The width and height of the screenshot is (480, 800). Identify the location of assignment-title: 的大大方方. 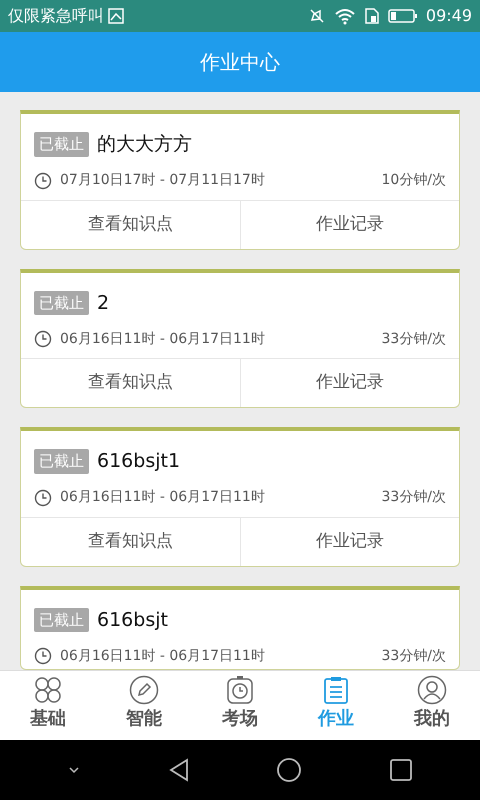
(144, 144).